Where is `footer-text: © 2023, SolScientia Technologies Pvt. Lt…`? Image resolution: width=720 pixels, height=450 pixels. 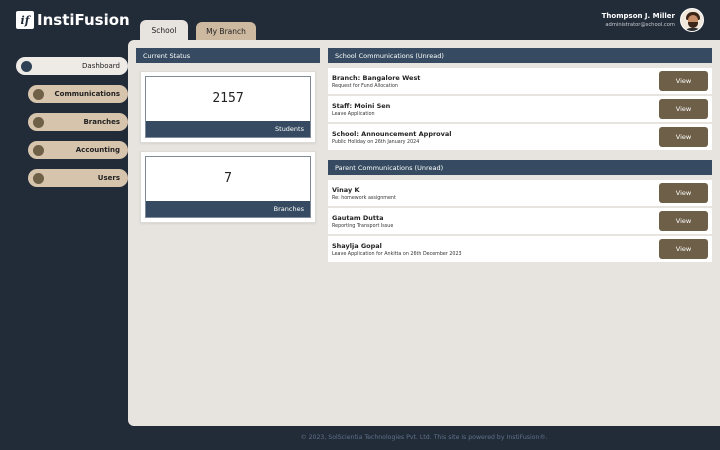
footer-text: © 2023, SolScientia Technologies Pvt. Lt… is located at coordinates (424, 437).